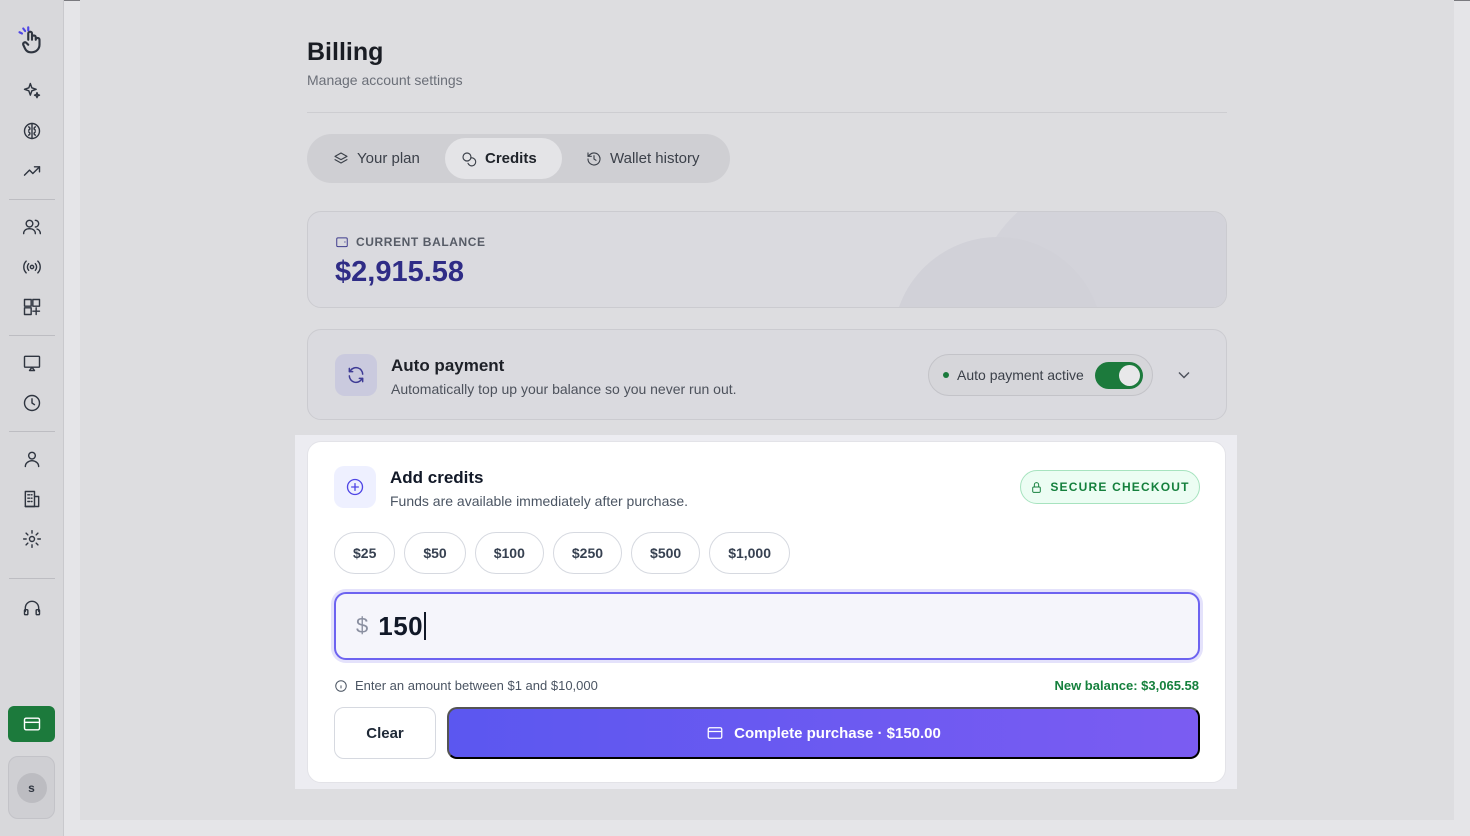 The image size is (1470, 836). What do you see at coordinates (476, 685) in the screenshot?
I see `amount-hint-text: Enter an amount between $1 and $10,000` at bounding box center [476, 685].